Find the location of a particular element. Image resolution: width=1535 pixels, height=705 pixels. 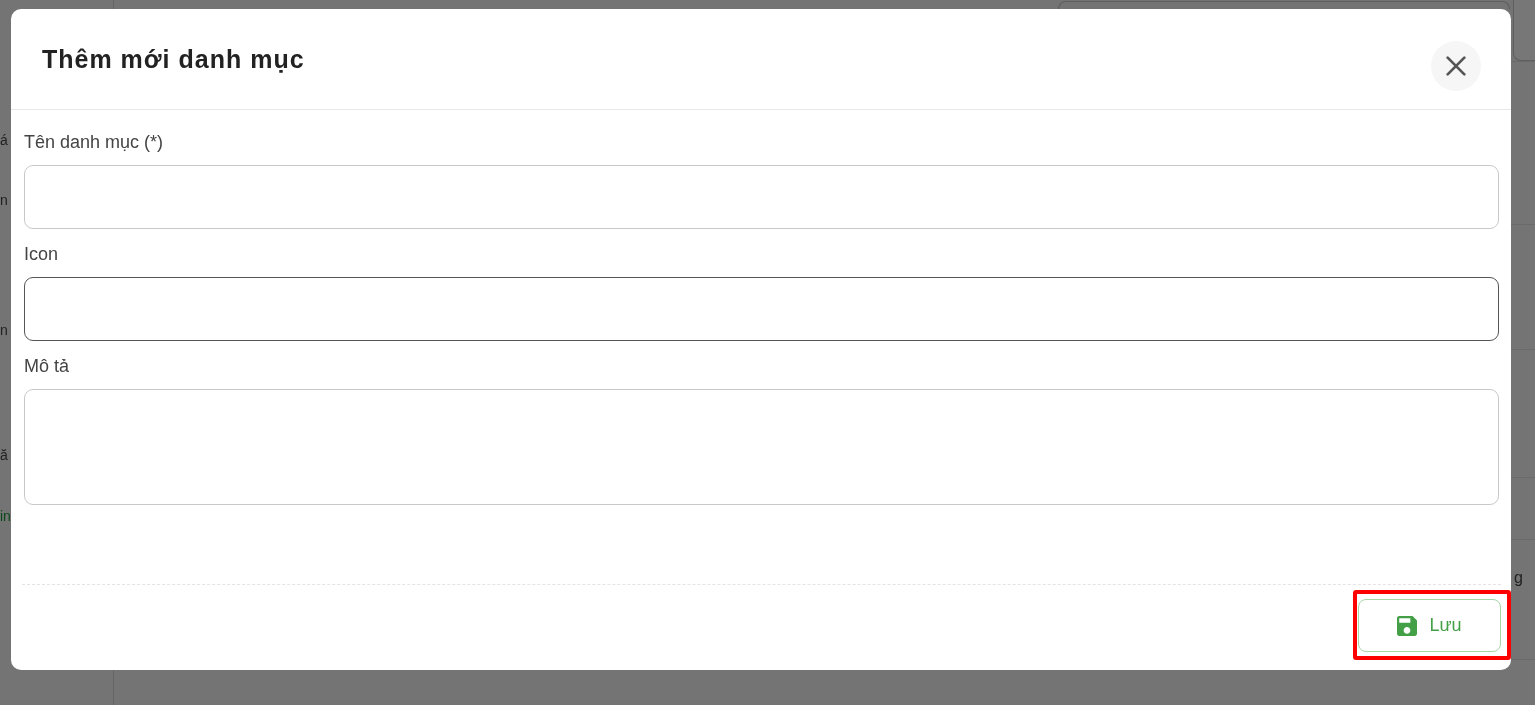

table-text: g is located at coordinates (1518, 578).